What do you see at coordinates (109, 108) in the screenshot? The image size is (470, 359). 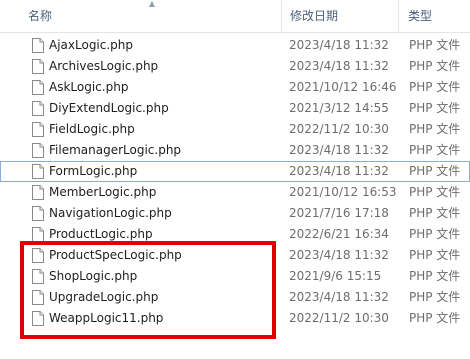 I see `file-name: DiyExtendLogic.php` at bounding box center [109, 108].